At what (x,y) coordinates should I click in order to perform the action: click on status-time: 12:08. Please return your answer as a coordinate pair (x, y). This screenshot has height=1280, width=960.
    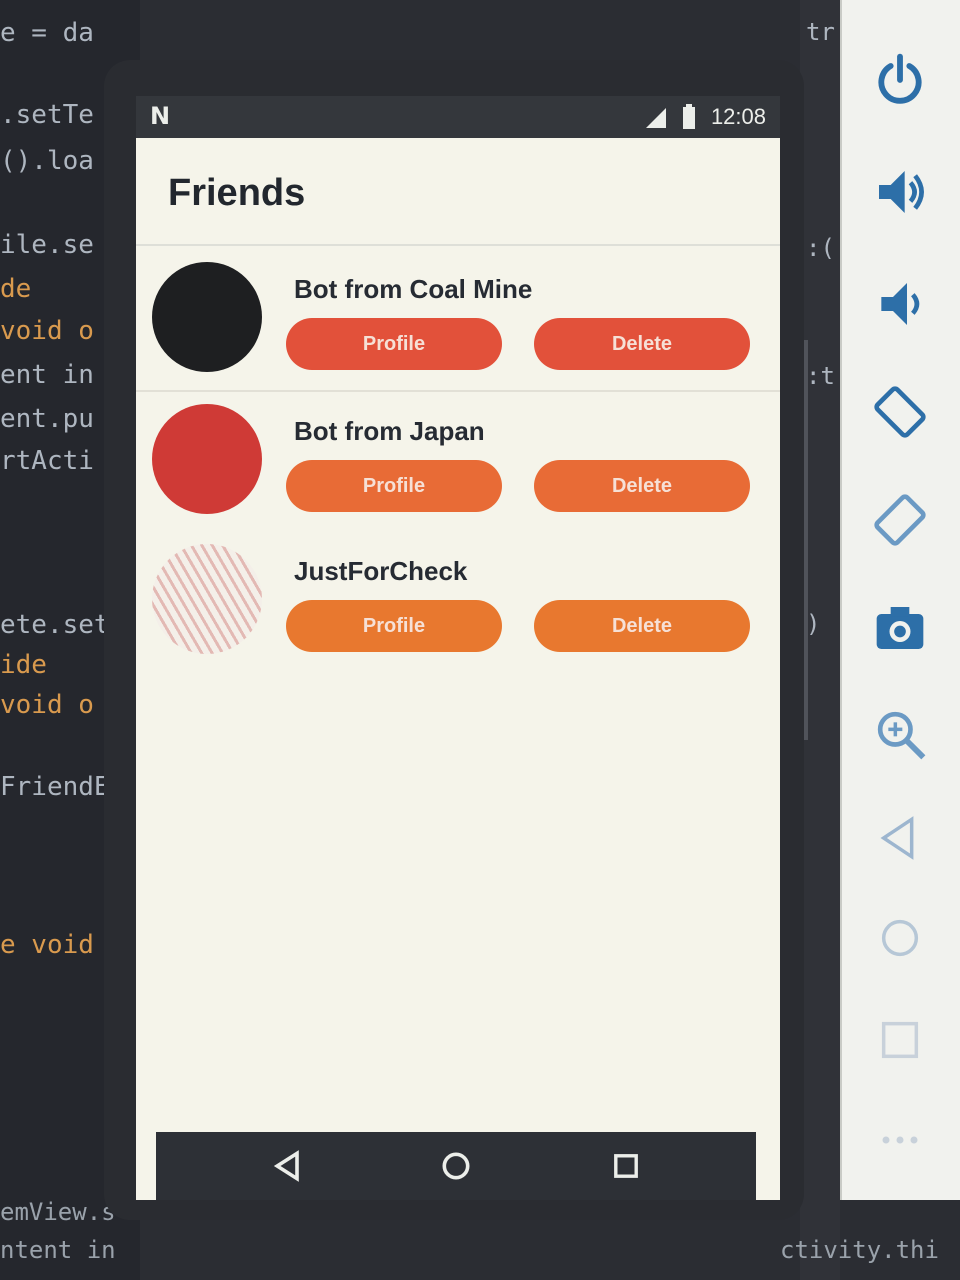
    Looking at the image, I should click on (738, 116).